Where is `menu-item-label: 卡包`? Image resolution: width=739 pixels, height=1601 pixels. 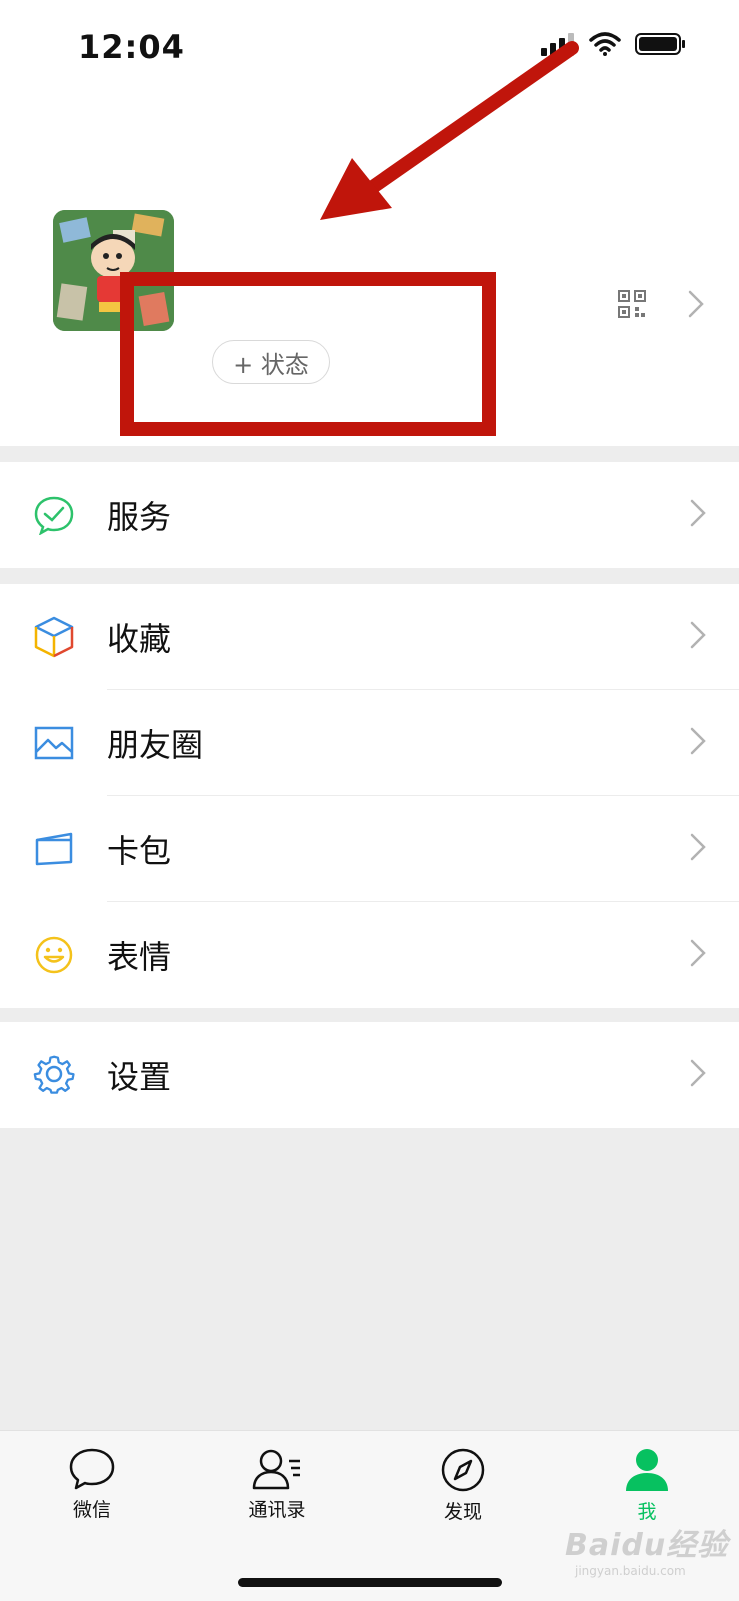 menu-item-label: 卡包 is located at coordinates (139, 851).